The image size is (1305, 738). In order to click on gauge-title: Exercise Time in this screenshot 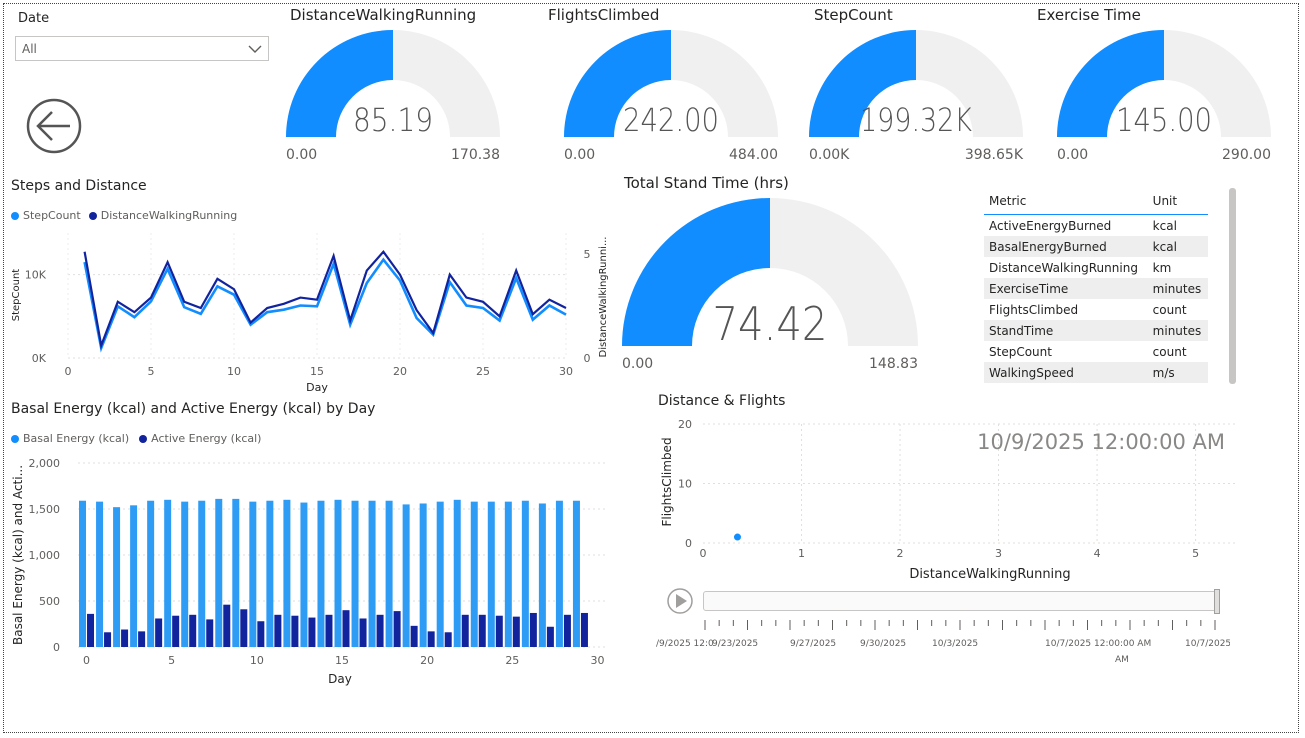, I will do `click(1089, 15)`.